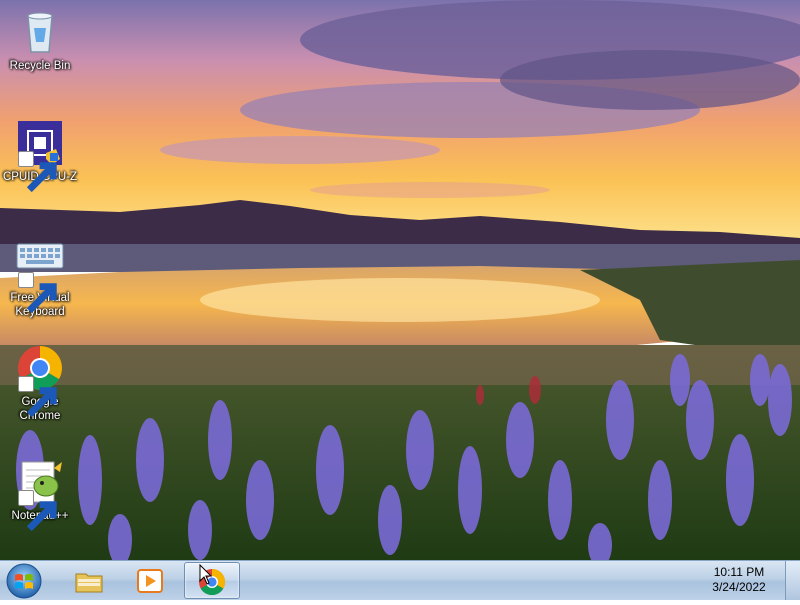 This screenshot has height=605, width=800. I want to click on desktop-icon-cpu-z: CPUID CPU-Z, so click(40, 156).